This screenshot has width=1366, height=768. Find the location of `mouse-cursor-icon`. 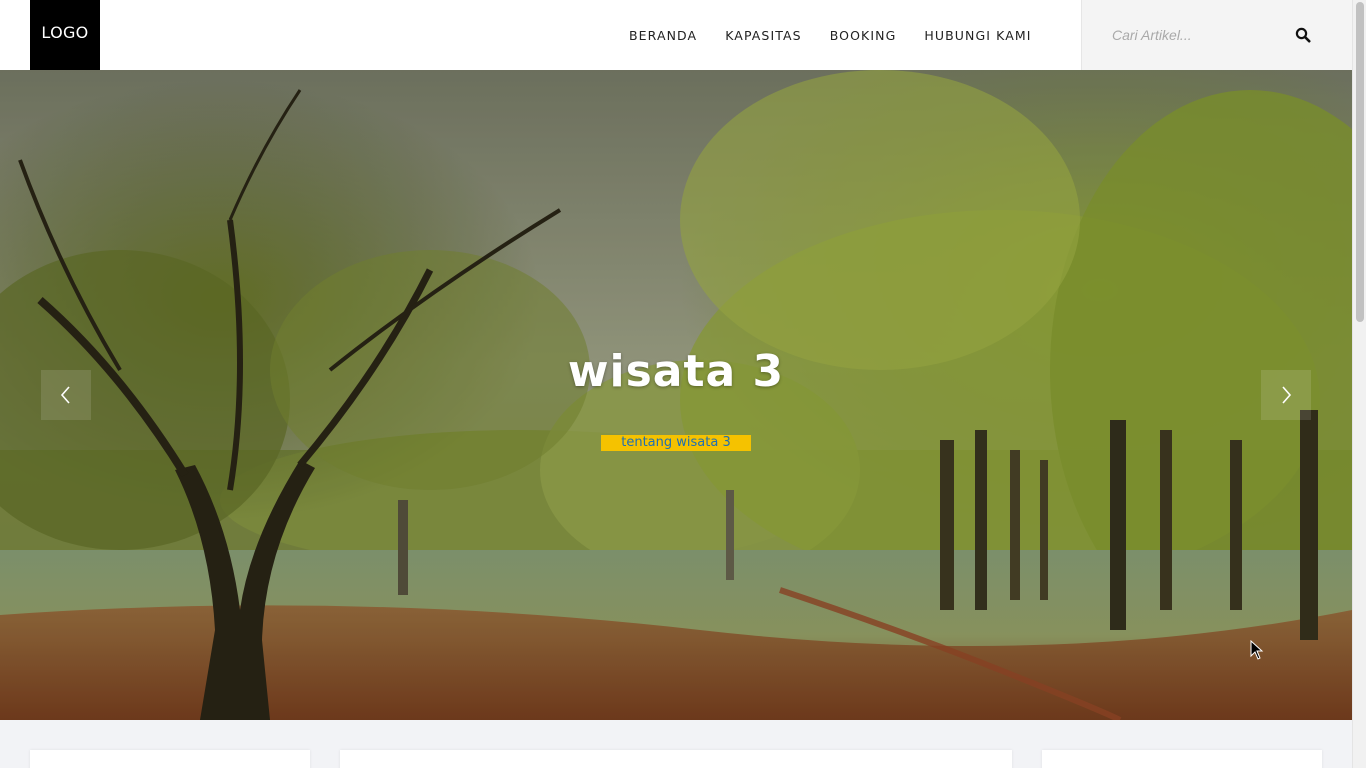

mouse-cursor-icon is located at coordinates (1257, 650).